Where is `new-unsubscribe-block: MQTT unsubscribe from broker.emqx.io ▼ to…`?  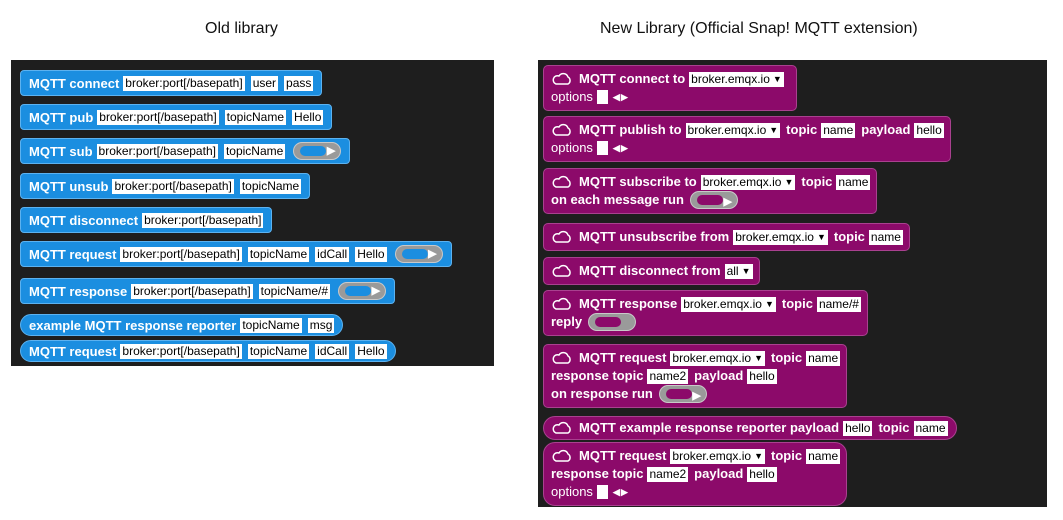 new-unsubscribe-block: MQTT unsubscribe from broker.emqx.io ▼ to… is located at coordinates (726, 237).